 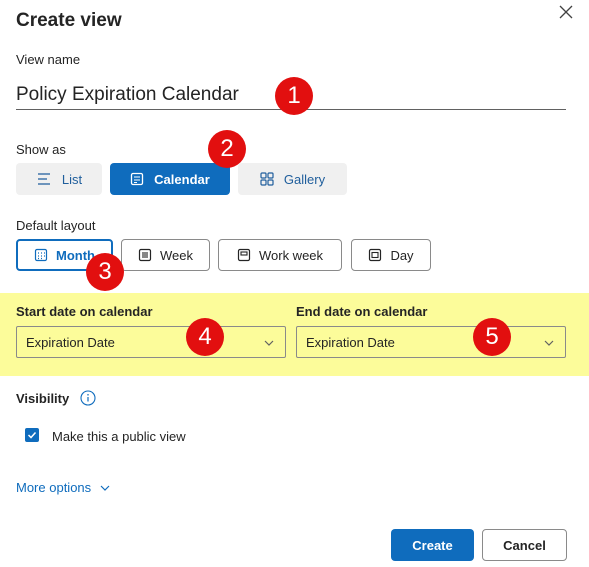 I want to click on list-icon, so click(x=43, y=179).